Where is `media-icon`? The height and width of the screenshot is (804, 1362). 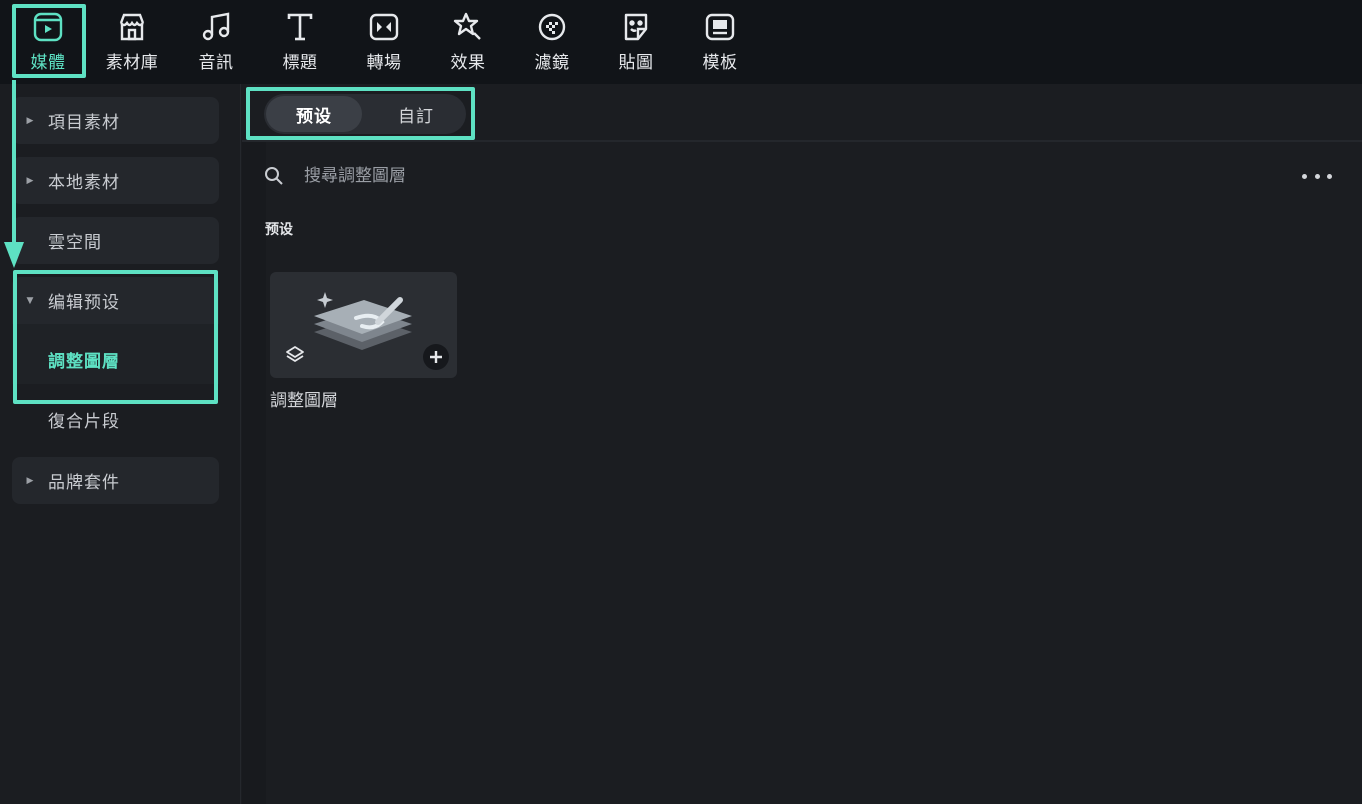
media-icon is located at coordinates (48, 27).